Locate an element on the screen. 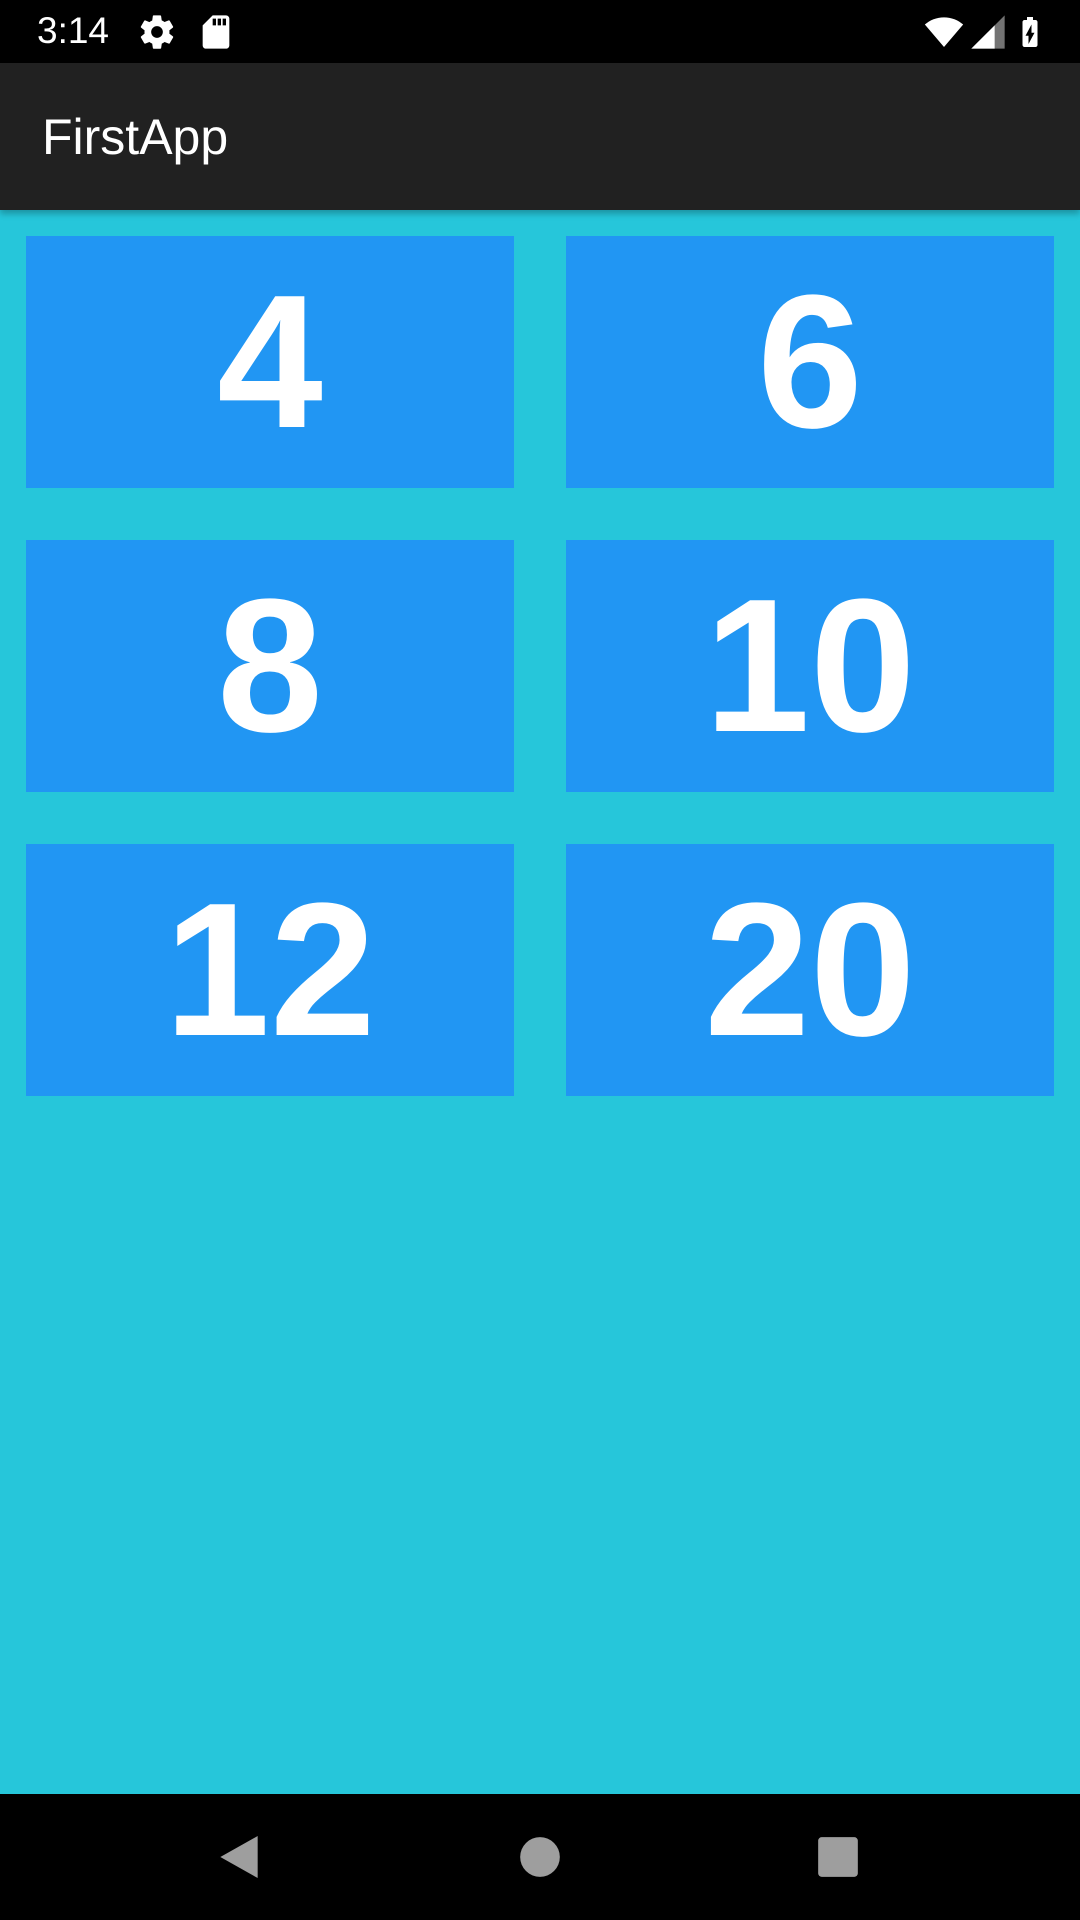  number-tile-6: 6 is located at coordinates (810, 362).